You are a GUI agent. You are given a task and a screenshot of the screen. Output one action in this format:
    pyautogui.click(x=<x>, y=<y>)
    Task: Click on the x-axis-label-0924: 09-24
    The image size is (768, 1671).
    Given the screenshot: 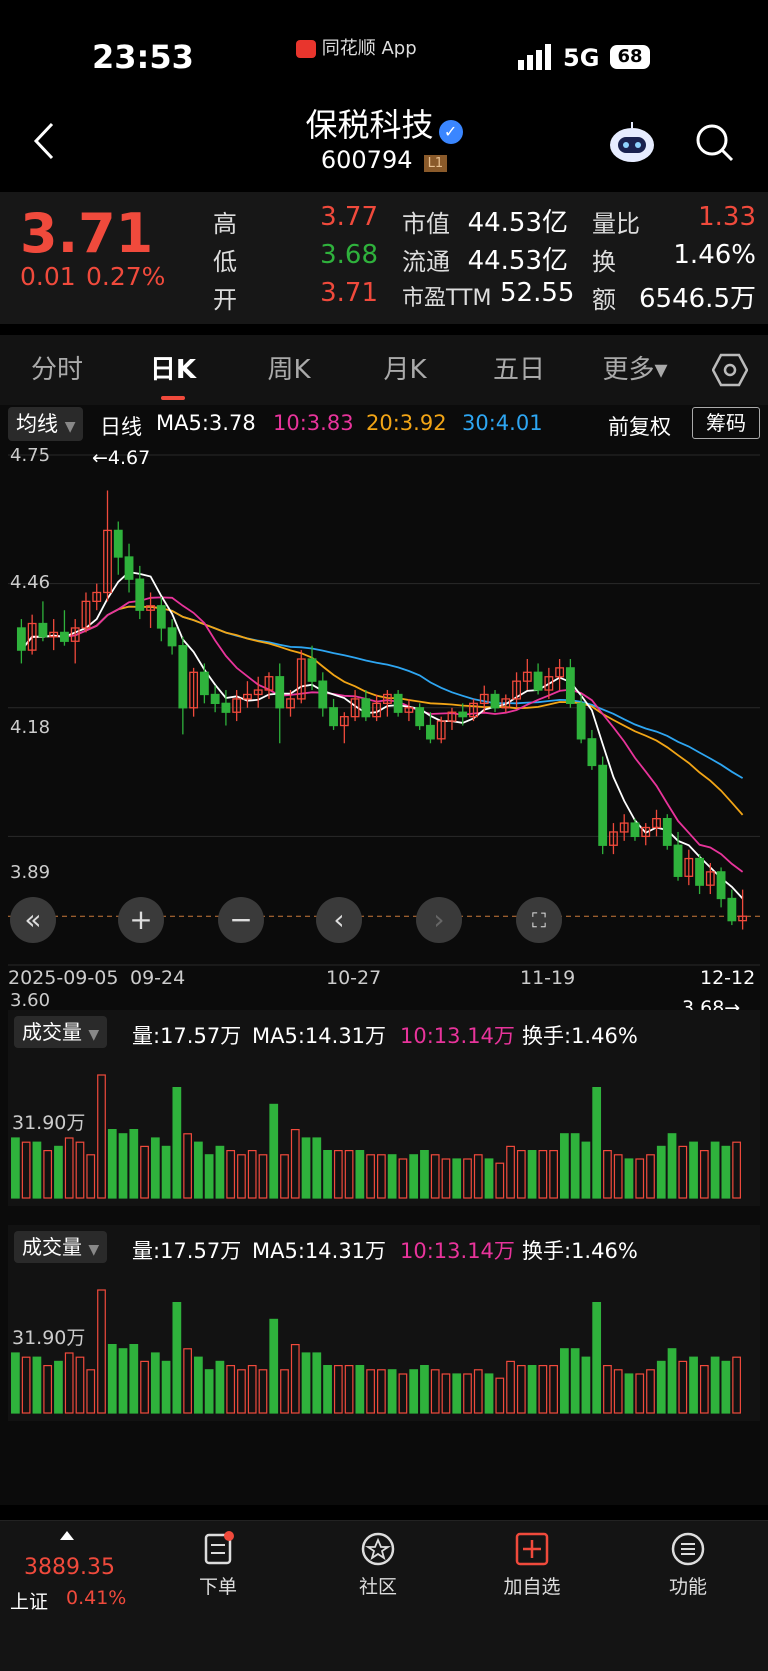 What is the action you would take?
    pyautogui.click(x=158, y=978)
    